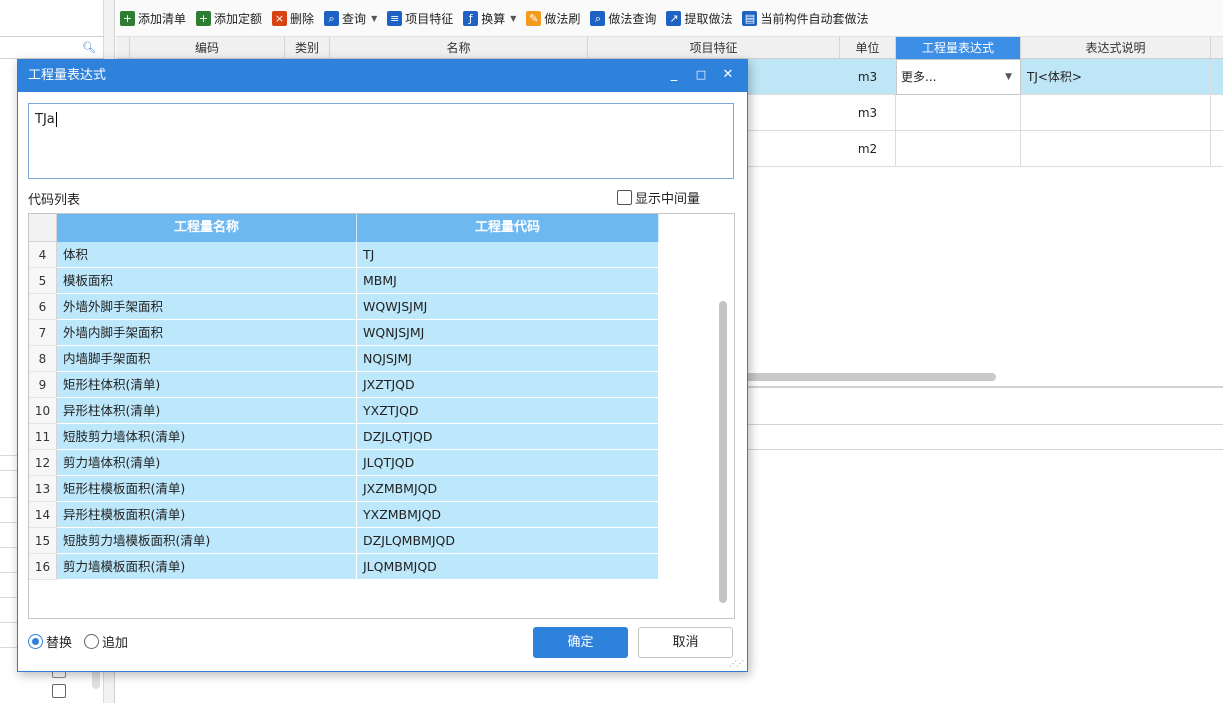  I want to click on quantity-name-cell: 外墙内脚手架面积, so click(207, 333).